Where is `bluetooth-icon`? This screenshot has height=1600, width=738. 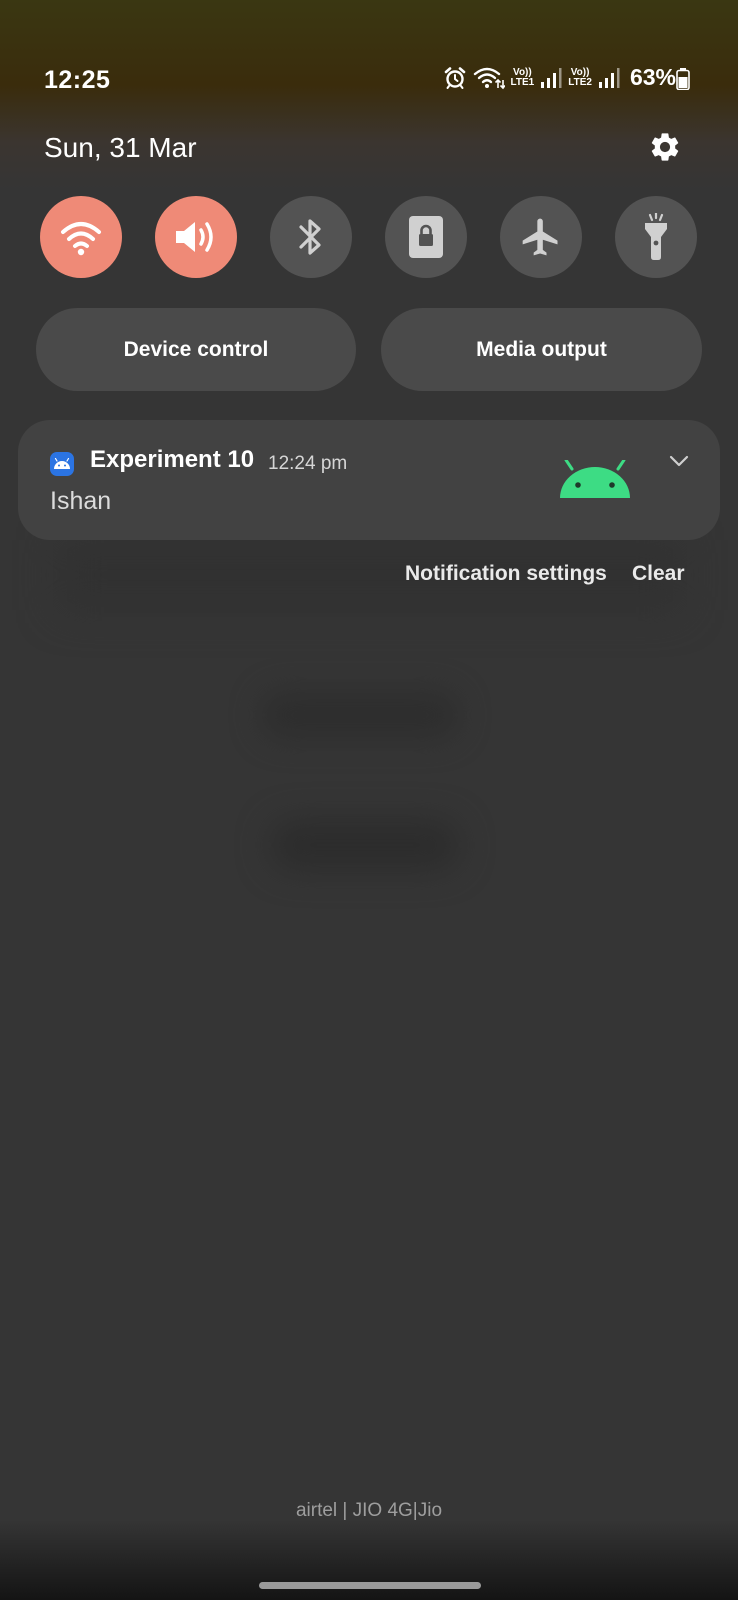 bluetooth-icon is located at coordinates (310, 237).